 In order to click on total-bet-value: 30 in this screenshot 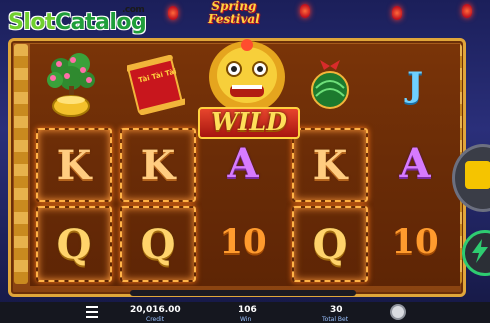, I will do `click(336, 310)`.